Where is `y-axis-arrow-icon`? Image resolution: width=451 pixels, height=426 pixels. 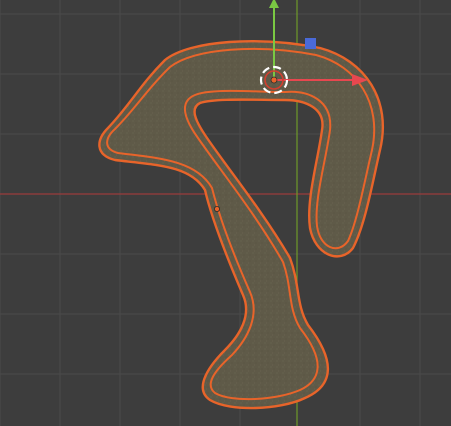 y-axis-arrow-icon is located at coordinates (274, 4).